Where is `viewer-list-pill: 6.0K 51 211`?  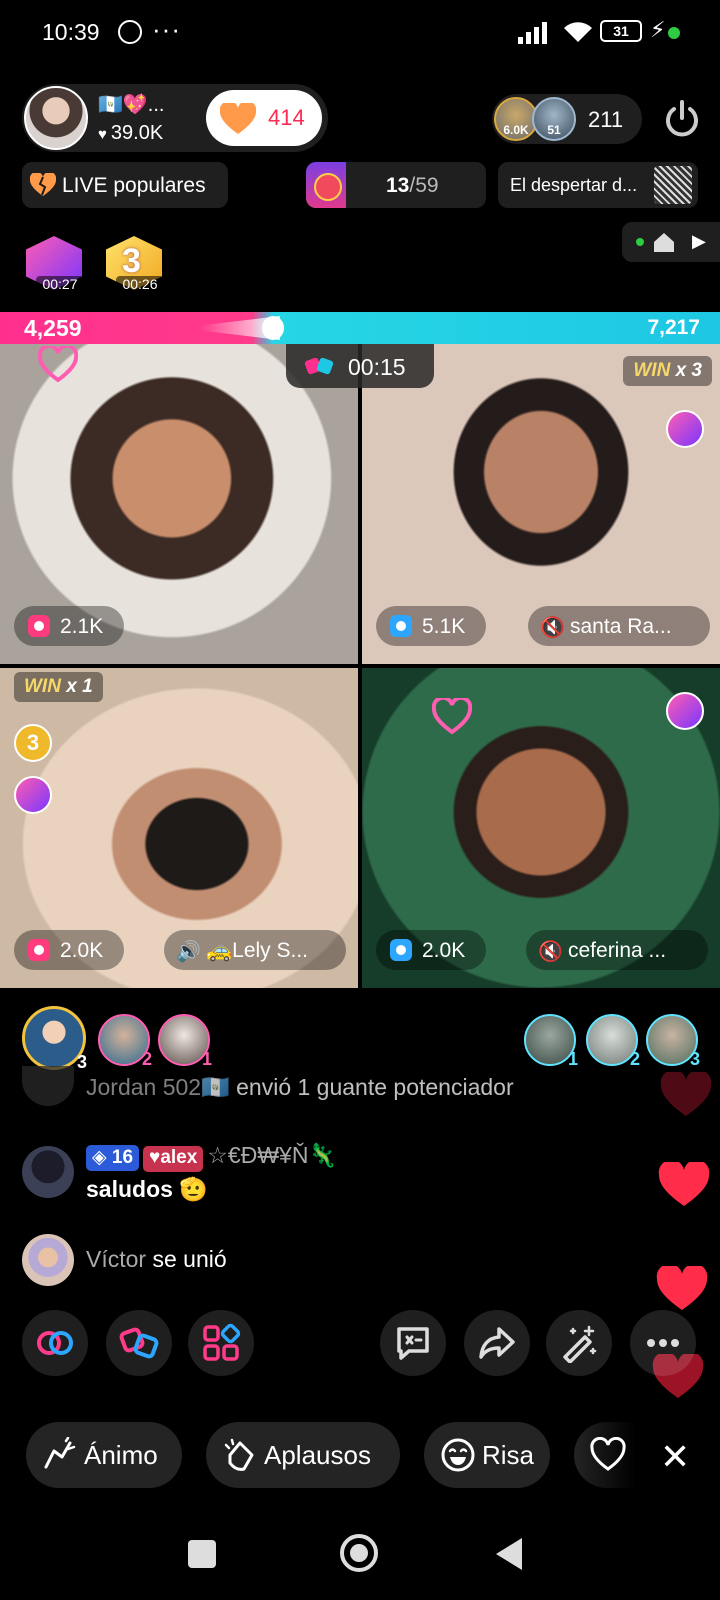
viewer-list-pill: 6.0K 51 211 is located at coordinates (567, 119).